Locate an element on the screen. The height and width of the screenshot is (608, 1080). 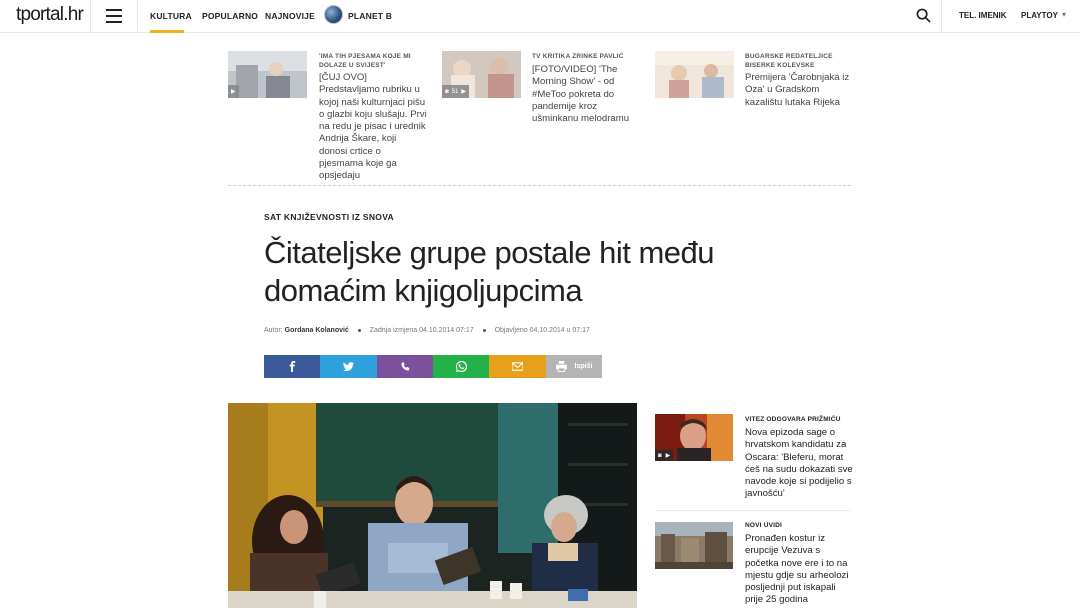
updated-date: Zadnja izmjena 04.10.2014 07:17 is located at coordinates (421, 330).